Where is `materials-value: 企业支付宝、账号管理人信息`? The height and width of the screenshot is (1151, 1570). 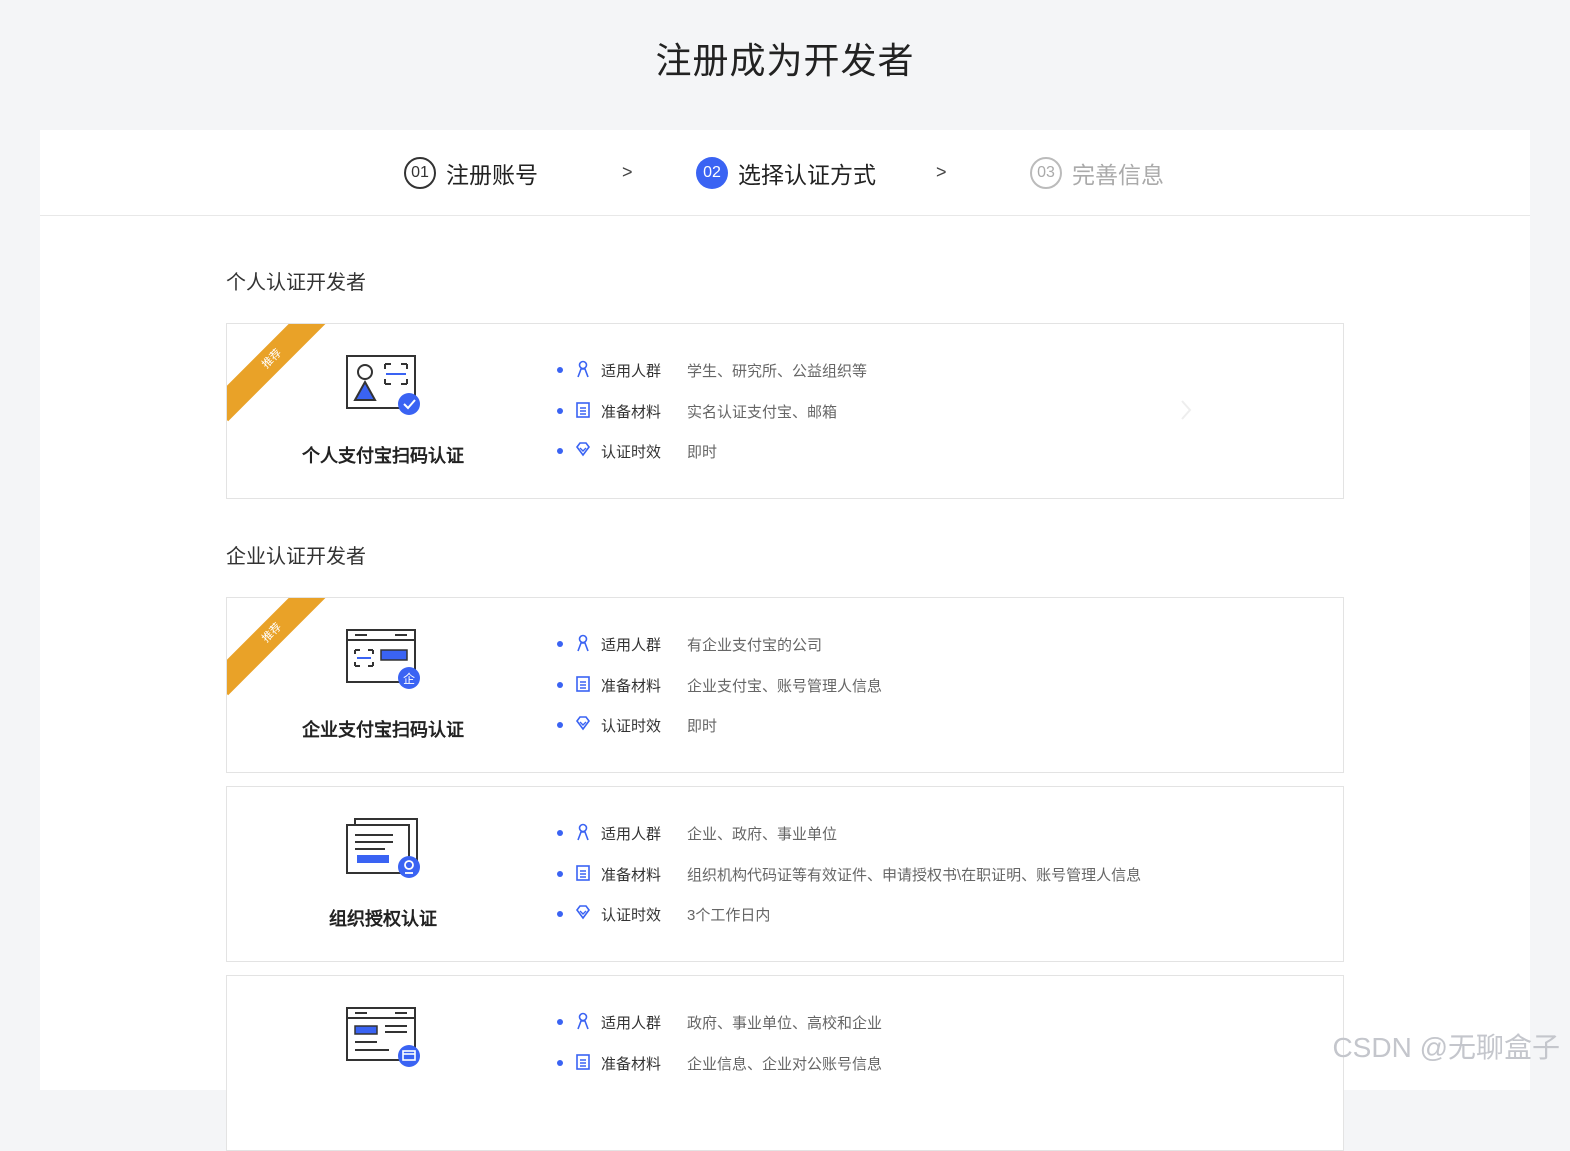
materials-value: 企业支付宝、账号管理人信息 is located at coordinates (785, 686).